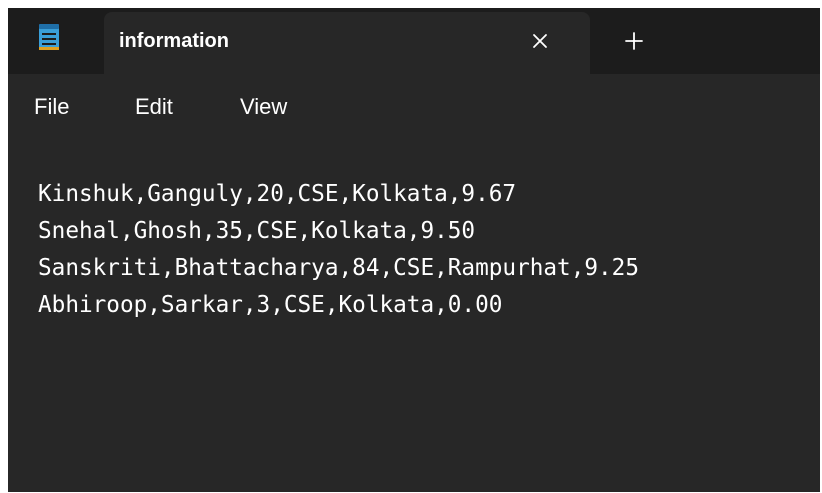  I want to click on editor-line: Kinshuk,Ganguly,20,CSE,Kolkata,9.67, so click(277, 194).